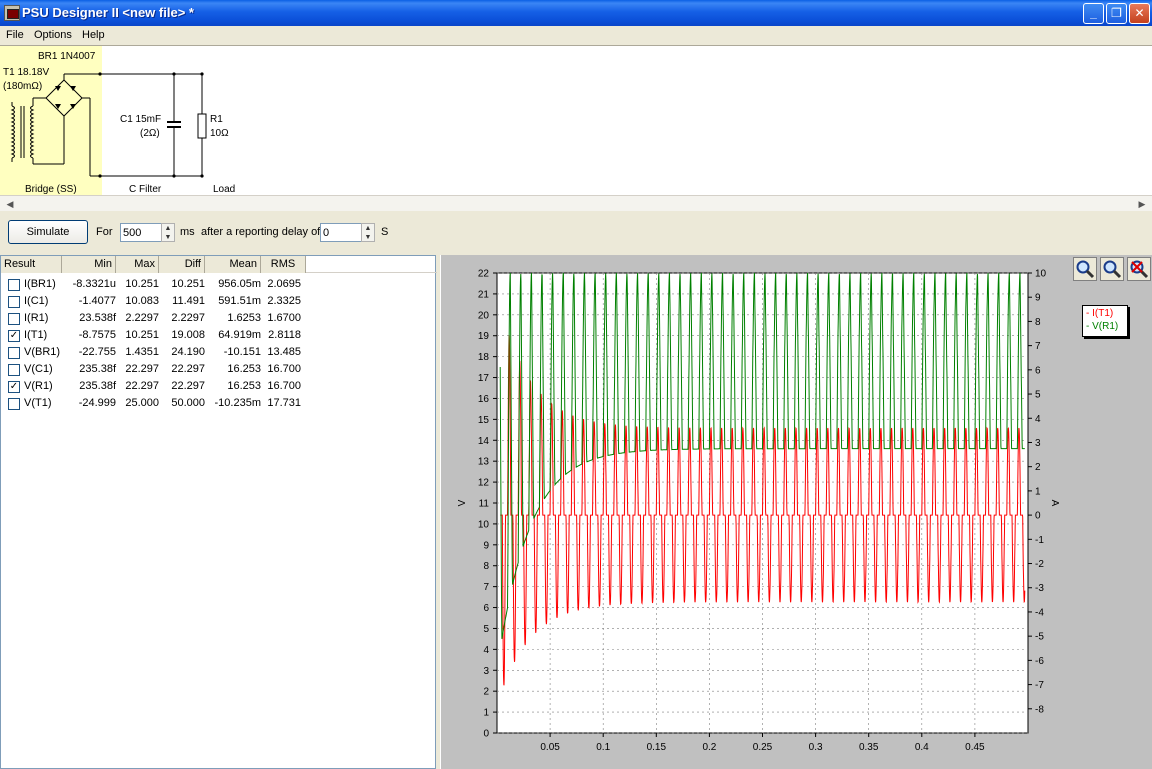 This screenshot has height=769, width=1152. What do you see at coordinates (1142, 204) in the screenshot?
I see `scroll-right-icon: ▶` at bounding box center [1142, 204].